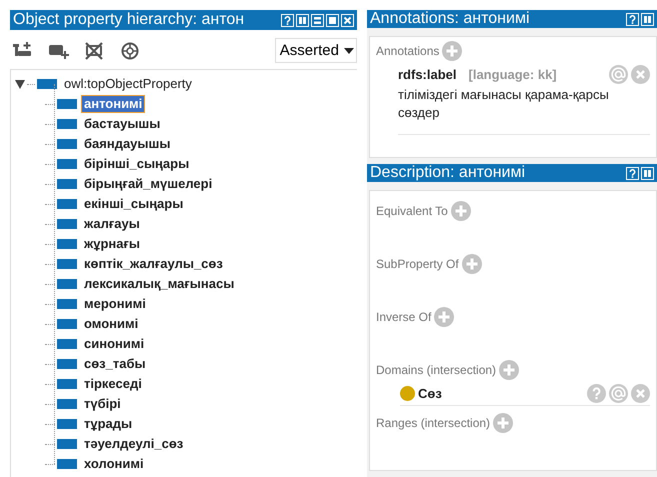  What do you see at coordinates (430, 393) in the screenshot?
I see `class-name: Сөз` at bounding box center [430, 393].